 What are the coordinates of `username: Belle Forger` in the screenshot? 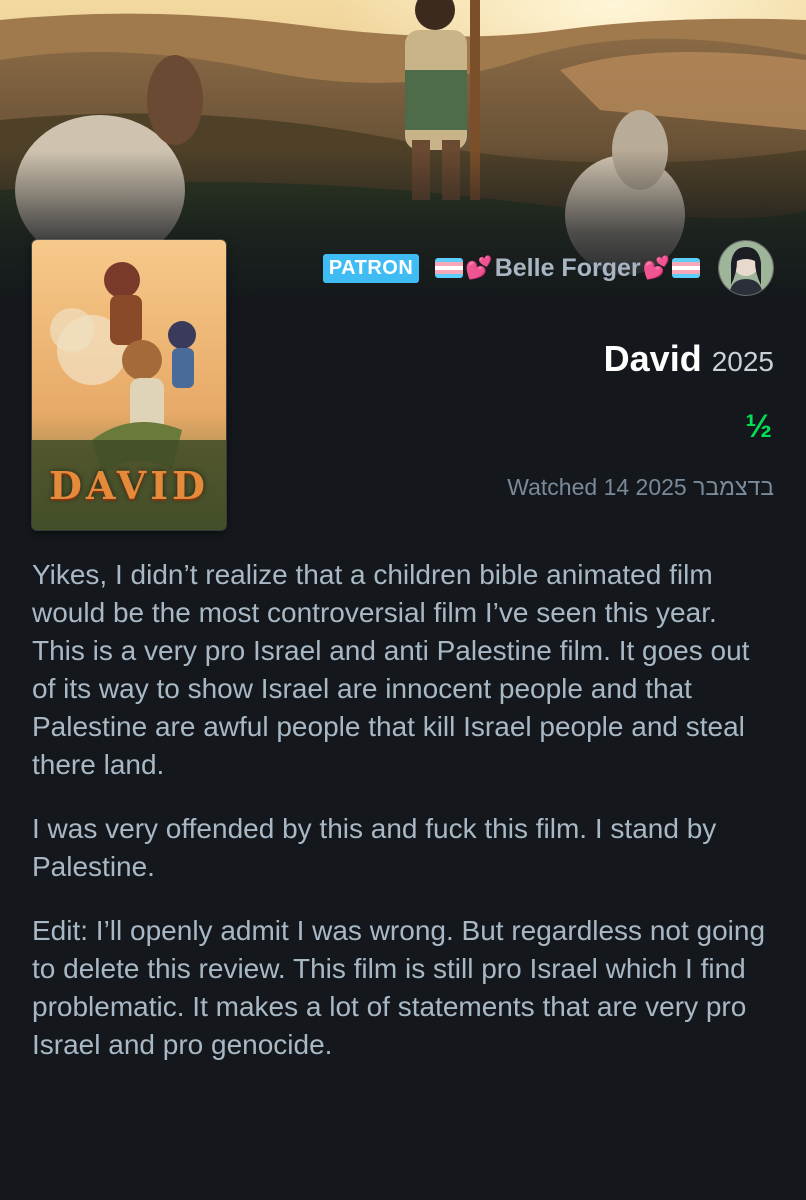 It's located at (567, 267).